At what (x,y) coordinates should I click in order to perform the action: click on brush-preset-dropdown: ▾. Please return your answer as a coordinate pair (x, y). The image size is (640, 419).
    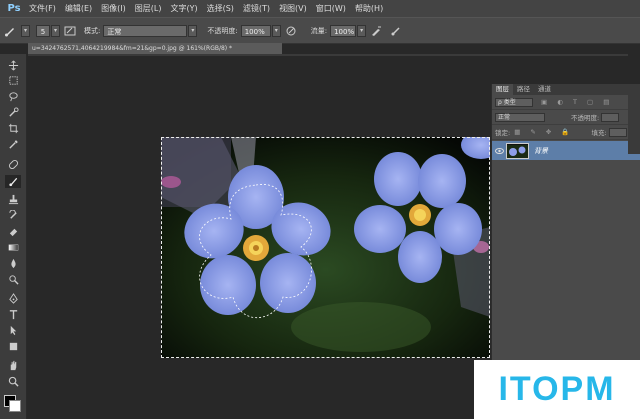
    Looking at the image, I should click on (25, 30).